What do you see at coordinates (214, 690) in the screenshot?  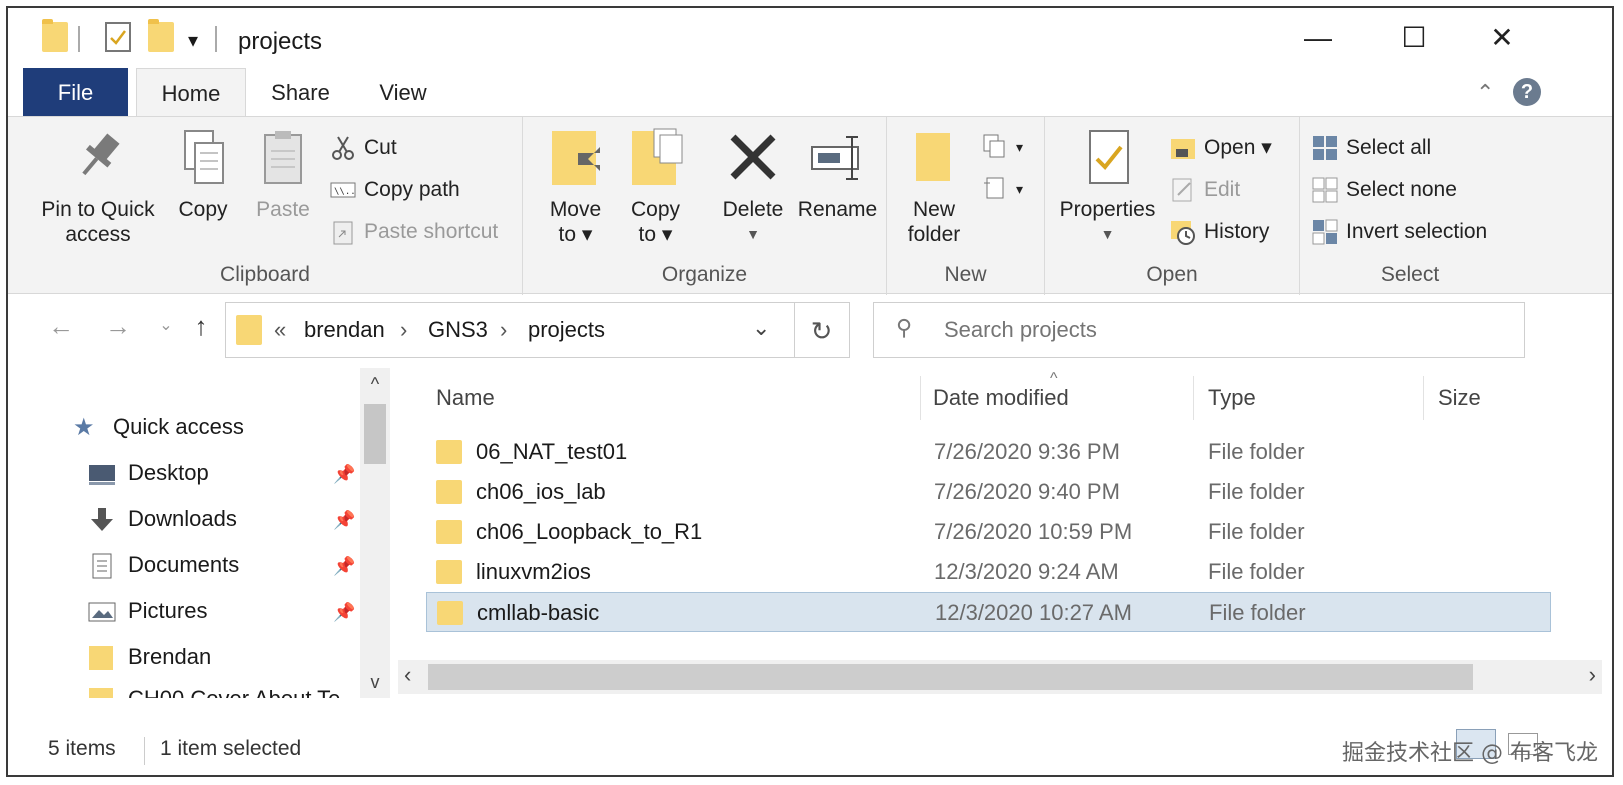 I see `nav-item-ch00: CH00 Cover About Te` at bounding box center [214, 690].